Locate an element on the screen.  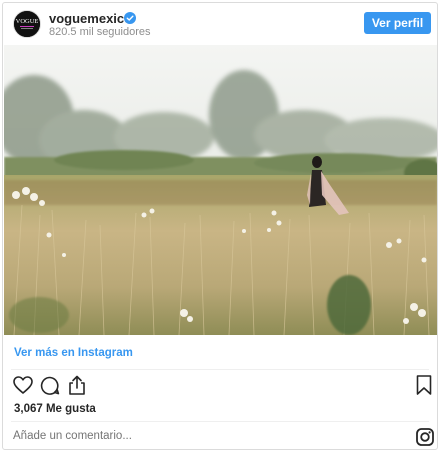
verified-icon is located at coordinates (130, 17).